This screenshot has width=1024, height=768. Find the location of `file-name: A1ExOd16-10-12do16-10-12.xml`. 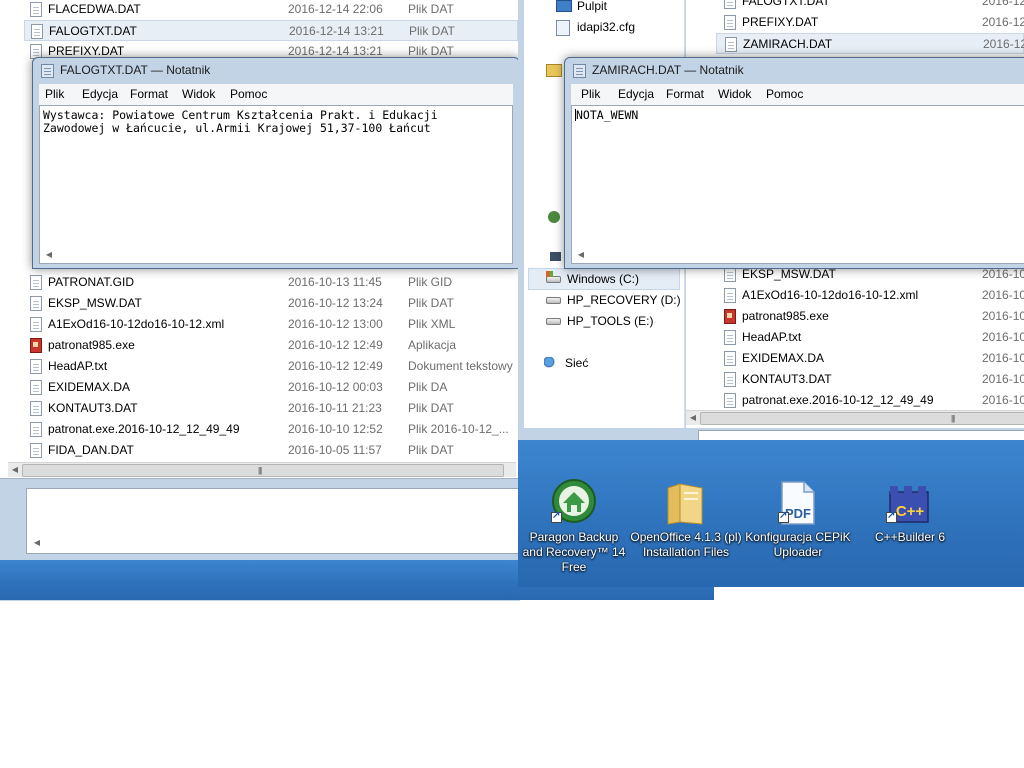

file-name: A1ExOd16-10-12do16-10-12.xml is located at coordinates (830, 295).